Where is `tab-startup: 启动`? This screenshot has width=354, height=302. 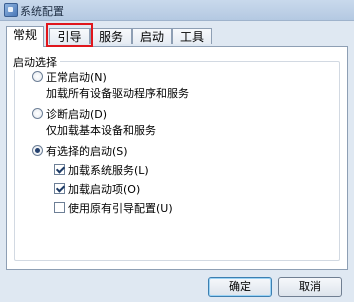 tab-startup: 启动 is located at coordinates (152, 36).